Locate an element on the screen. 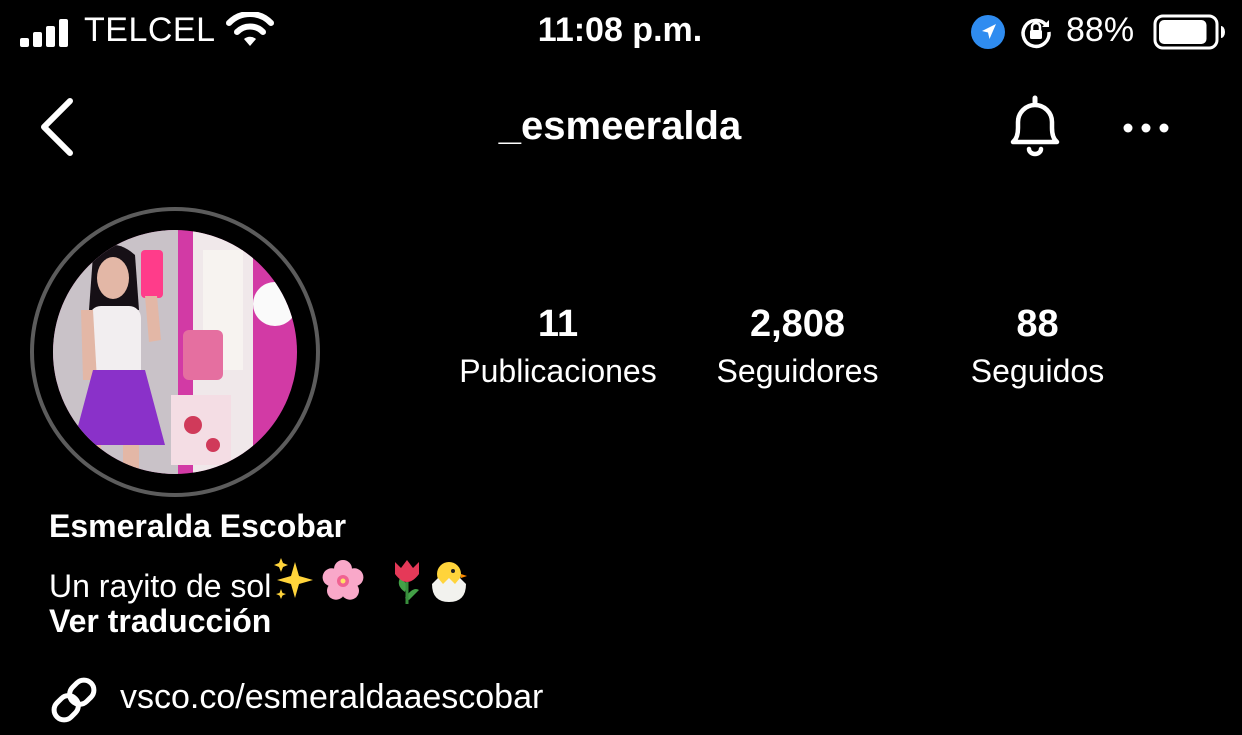 This screenshot has height=735, width=1242. following-stat: 88 Seguidos is located at coordinates (1037, 349).